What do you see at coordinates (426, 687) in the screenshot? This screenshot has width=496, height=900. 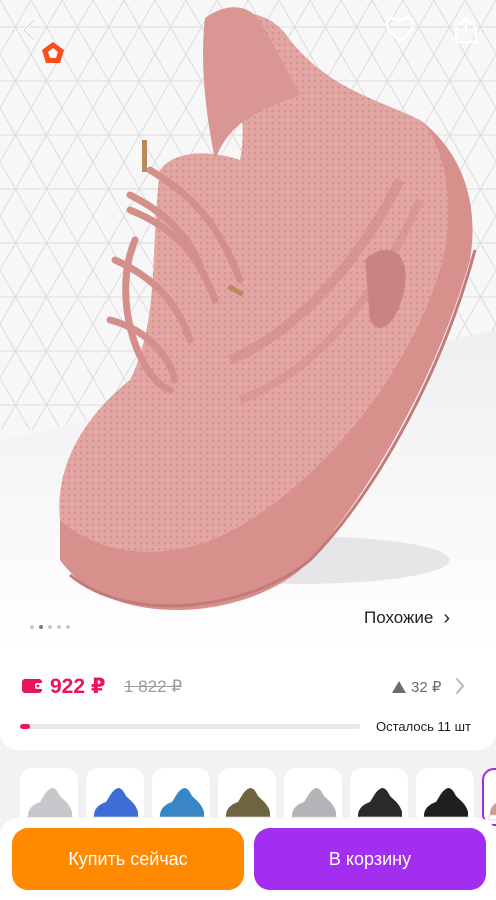 I see `price-points-value: 32 ₽` at bounding box center [426, 687].